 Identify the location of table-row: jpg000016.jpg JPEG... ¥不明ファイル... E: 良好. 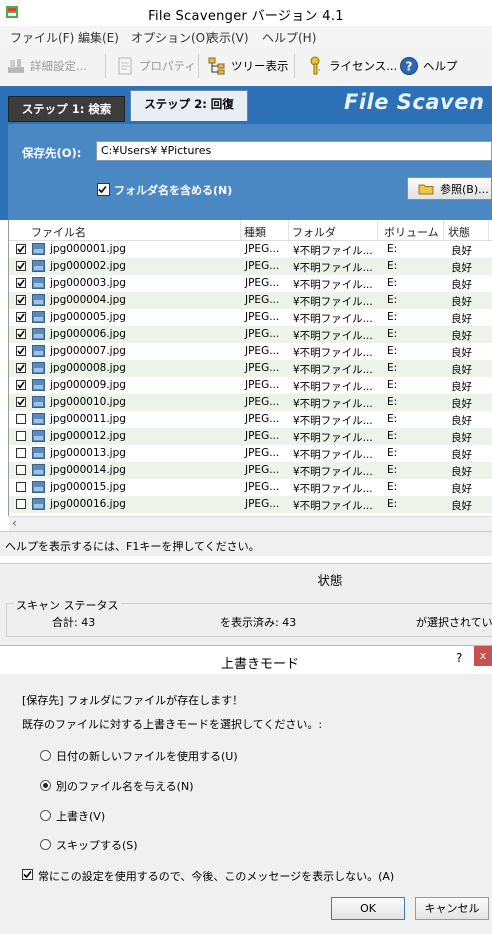
(250, 504).